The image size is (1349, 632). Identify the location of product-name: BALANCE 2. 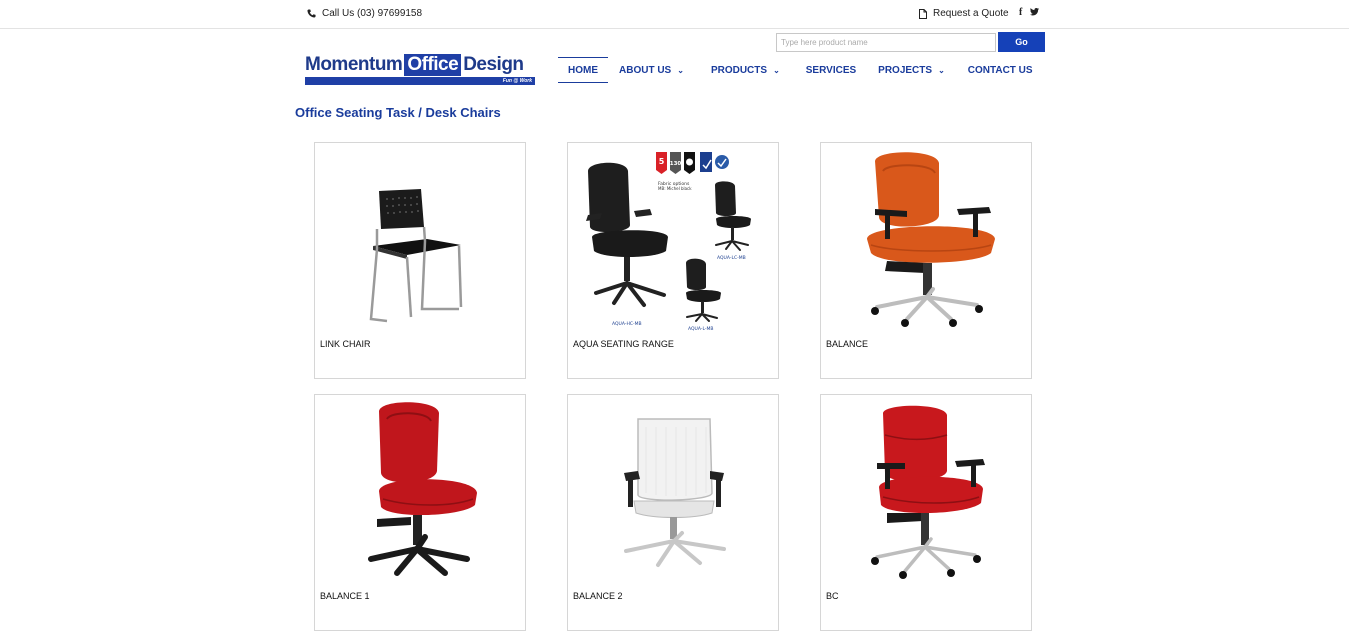
(598, 596).